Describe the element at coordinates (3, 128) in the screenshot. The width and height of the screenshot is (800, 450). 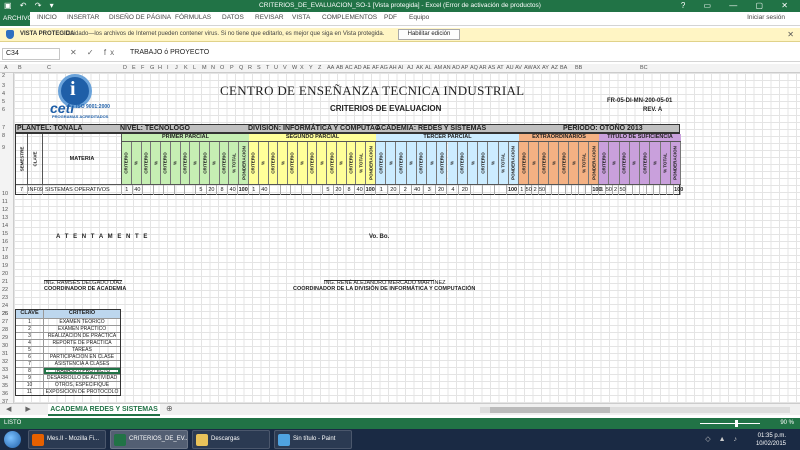
I see `row-header-7: 7` at that location.